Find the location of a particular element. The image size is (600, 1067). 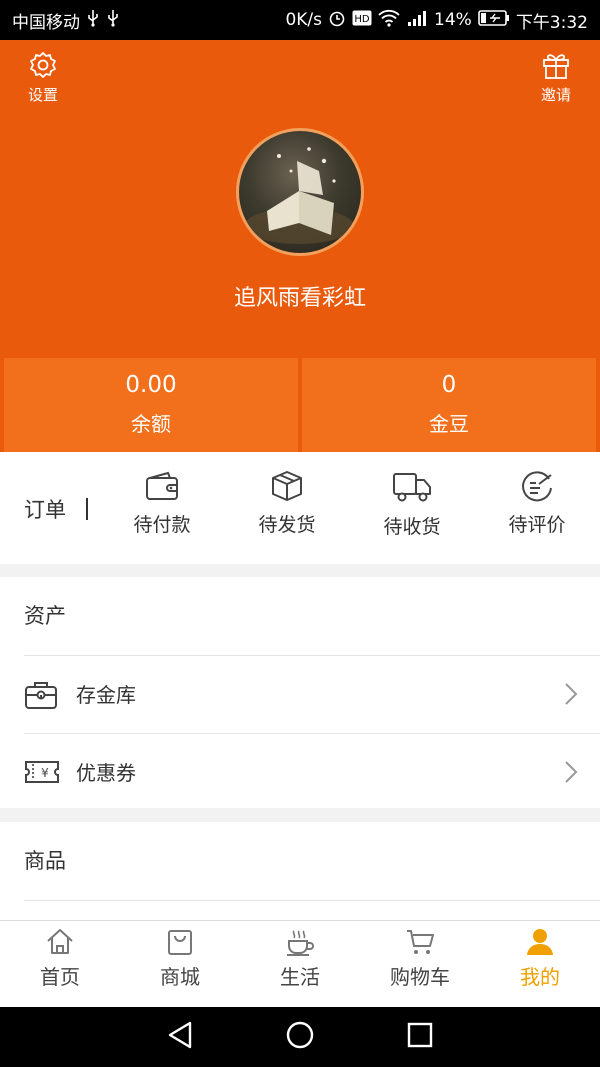

tab-home: 首页 is located at coordinates (60, 964).